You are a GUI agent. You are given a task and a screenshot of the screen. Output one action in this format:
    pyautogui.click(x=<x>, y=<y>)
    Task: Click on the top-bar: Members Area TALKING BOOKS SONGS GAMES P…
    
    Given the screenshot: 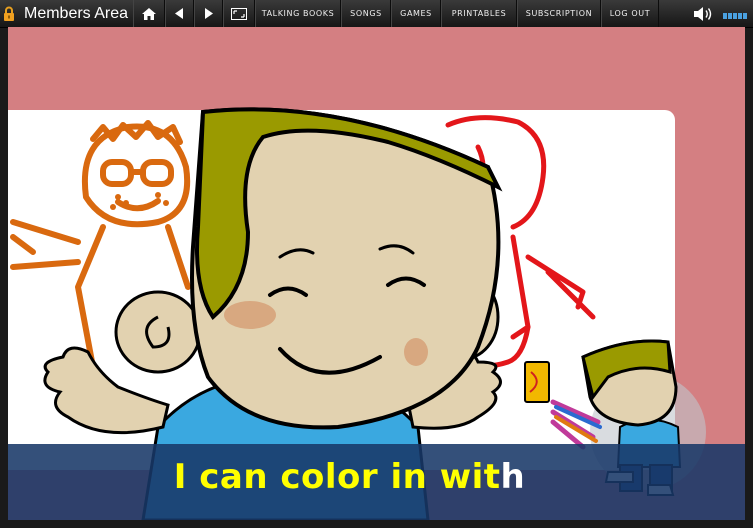 What is the action you would take?
    pyautogui.click(x=376, y=14)
    